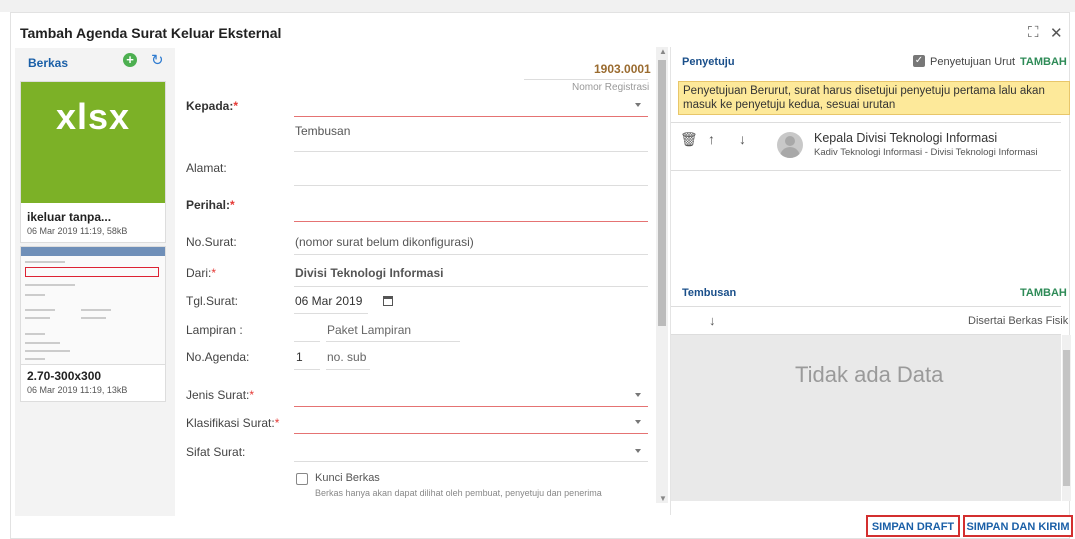  What do you see at coordinates (1018, 526) in the screenshot?
I see `simpan-dan-kirim-button: SIMPAN DAN KIRIM` at bounding box center [1018, 526].